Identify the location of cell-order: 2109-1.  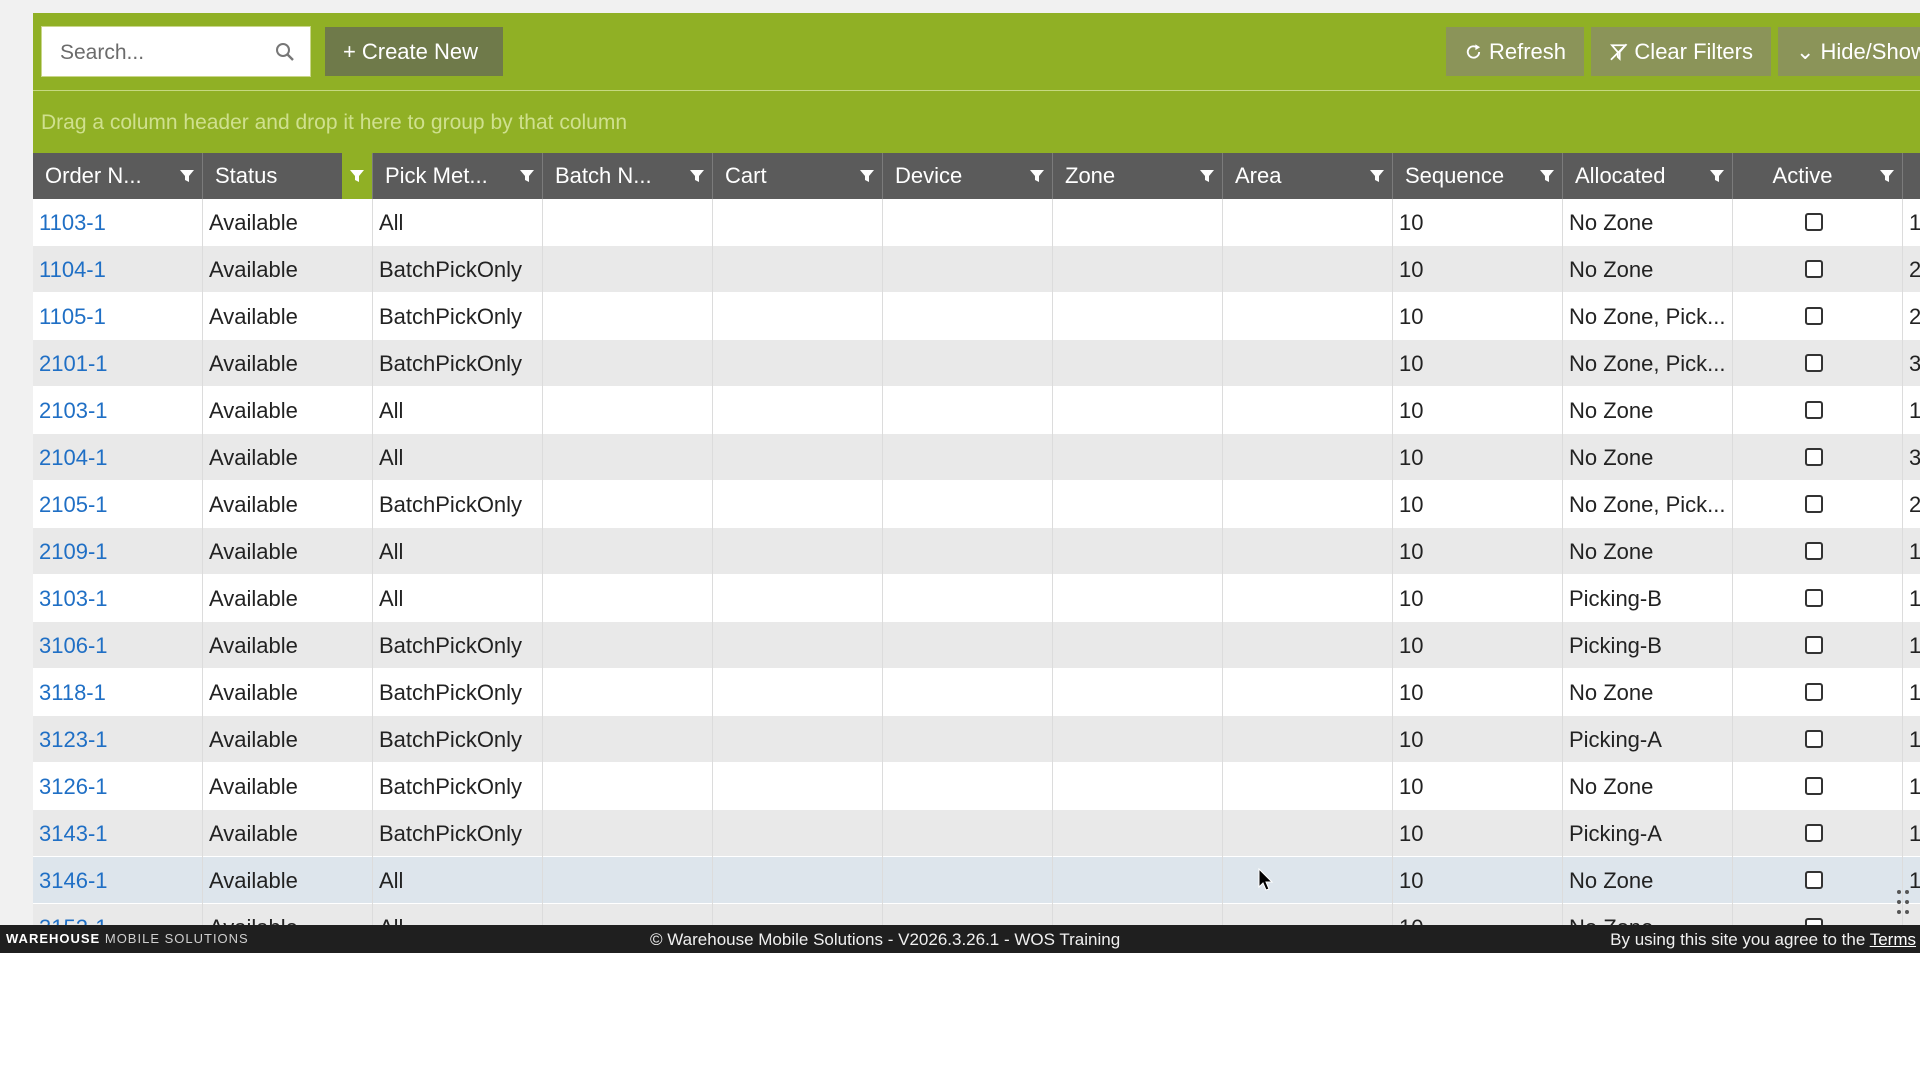
(118, 551).